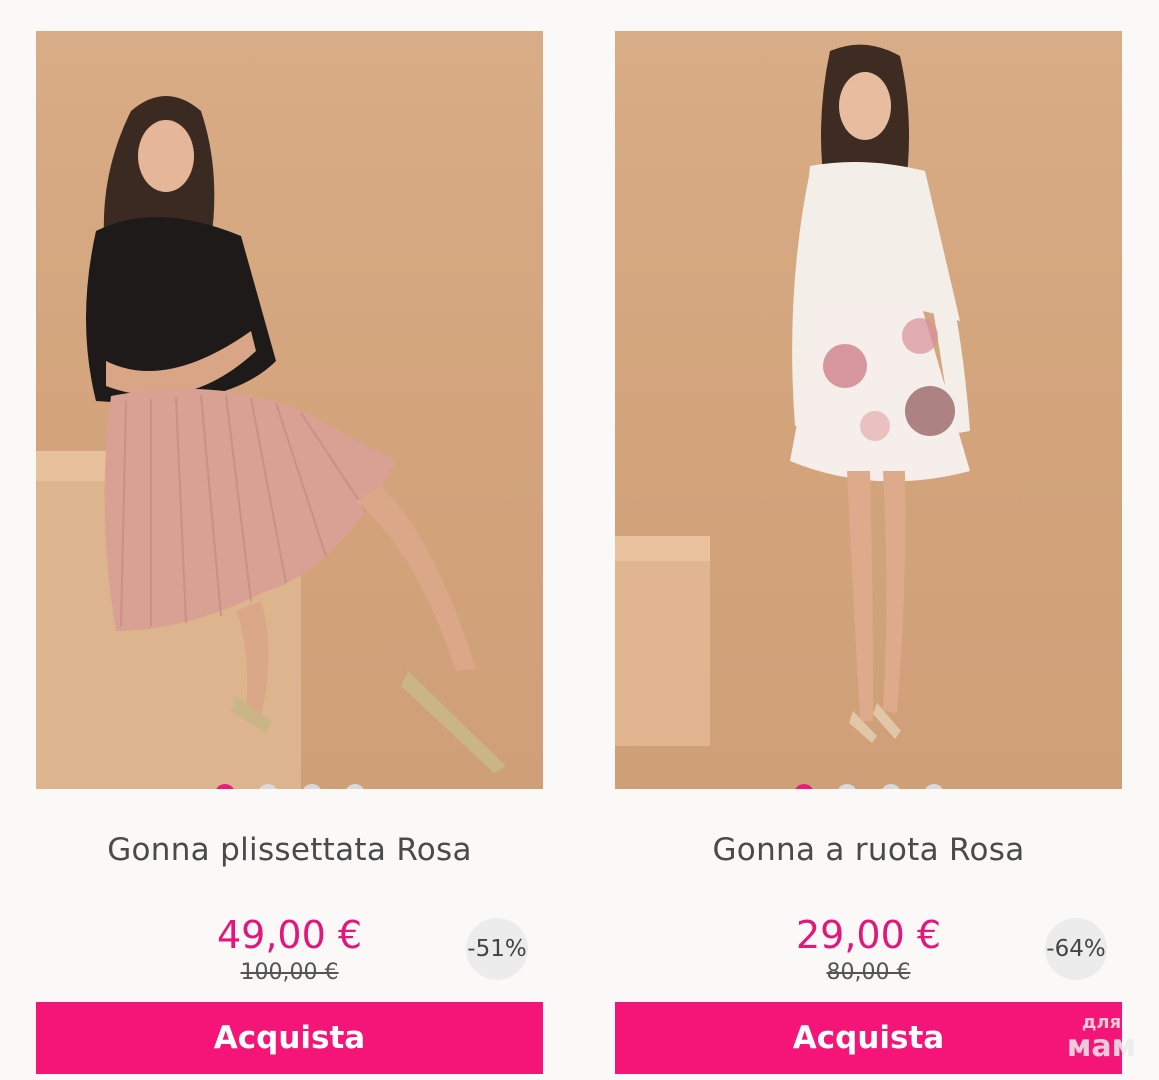 The height and width of the screenshot is (1080, 1159). I want to click on watermark-logo: для мам, so click(1101, 1044).